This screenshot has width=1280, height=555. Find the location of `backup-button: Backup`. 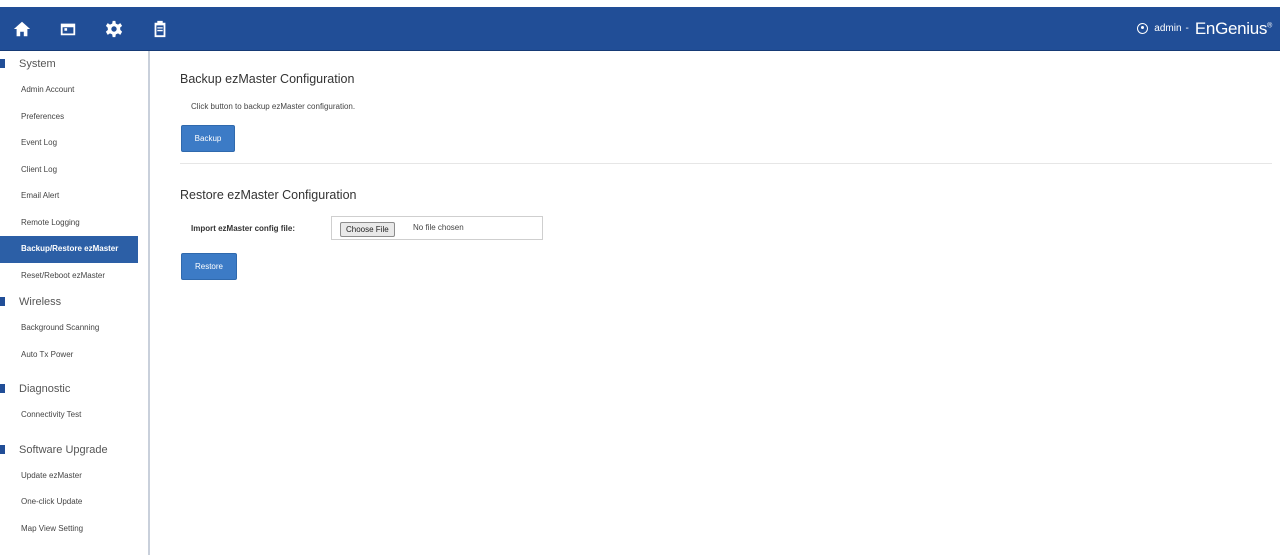

backup-button: Backup is located at coordinates (208, 138).